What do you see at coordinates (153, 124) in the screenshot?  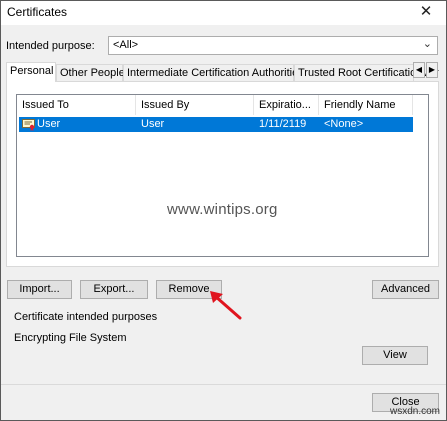 I see `cell-issued-by: User` at bounding box center [153, 124].